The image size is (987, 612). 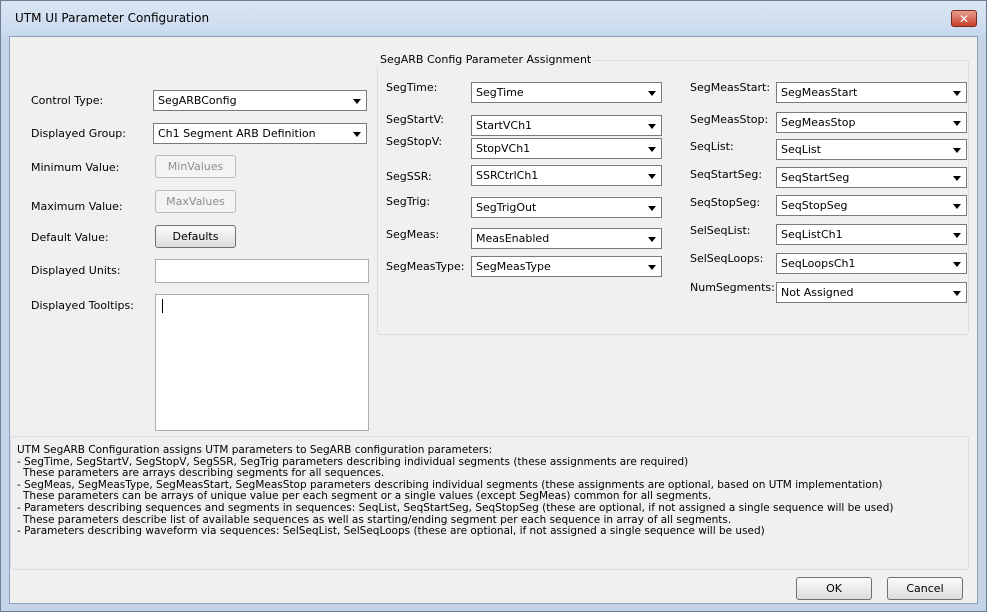 What do you see at coordinates (566, 207) in the screenshot?
I see `segtrig-select: SegTrigOut` at bounding box center [566, 207].